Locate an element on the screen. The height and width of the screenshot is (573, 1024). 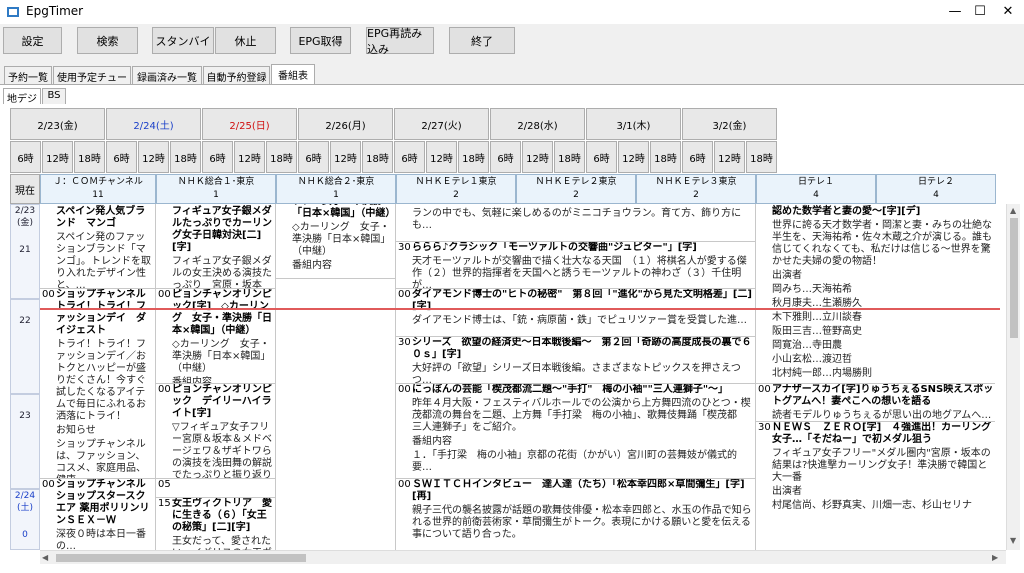
exit-button: 終了 is located at coordinates (482, 40).